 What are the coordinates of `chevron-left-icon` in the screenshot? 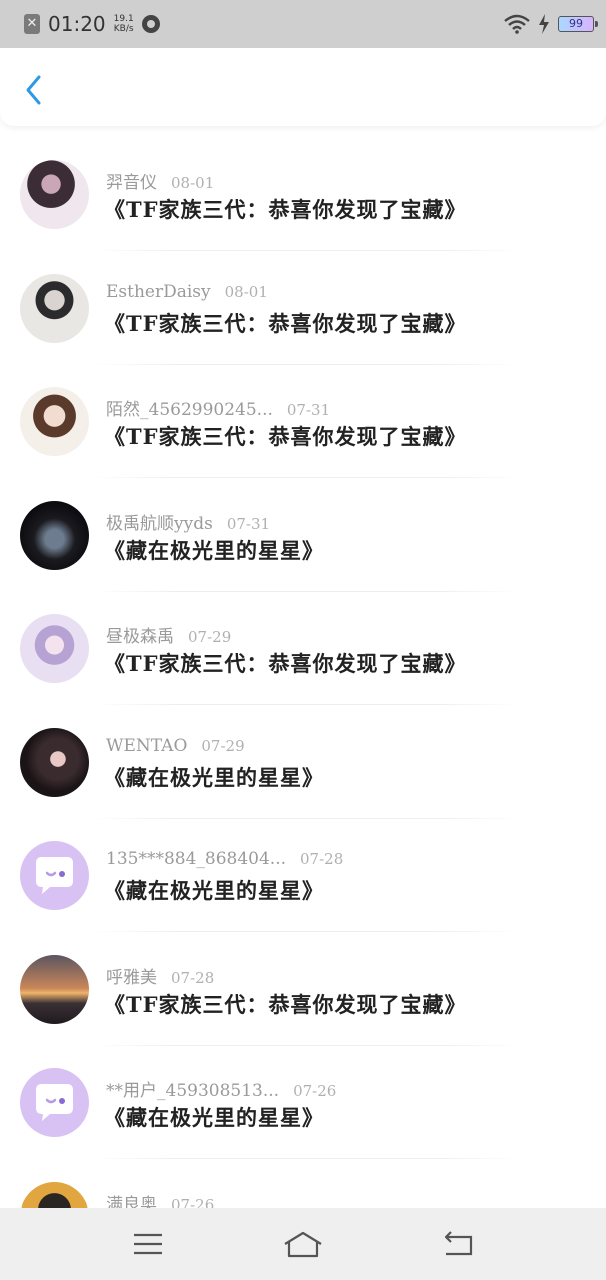 It's located at (33, 90).